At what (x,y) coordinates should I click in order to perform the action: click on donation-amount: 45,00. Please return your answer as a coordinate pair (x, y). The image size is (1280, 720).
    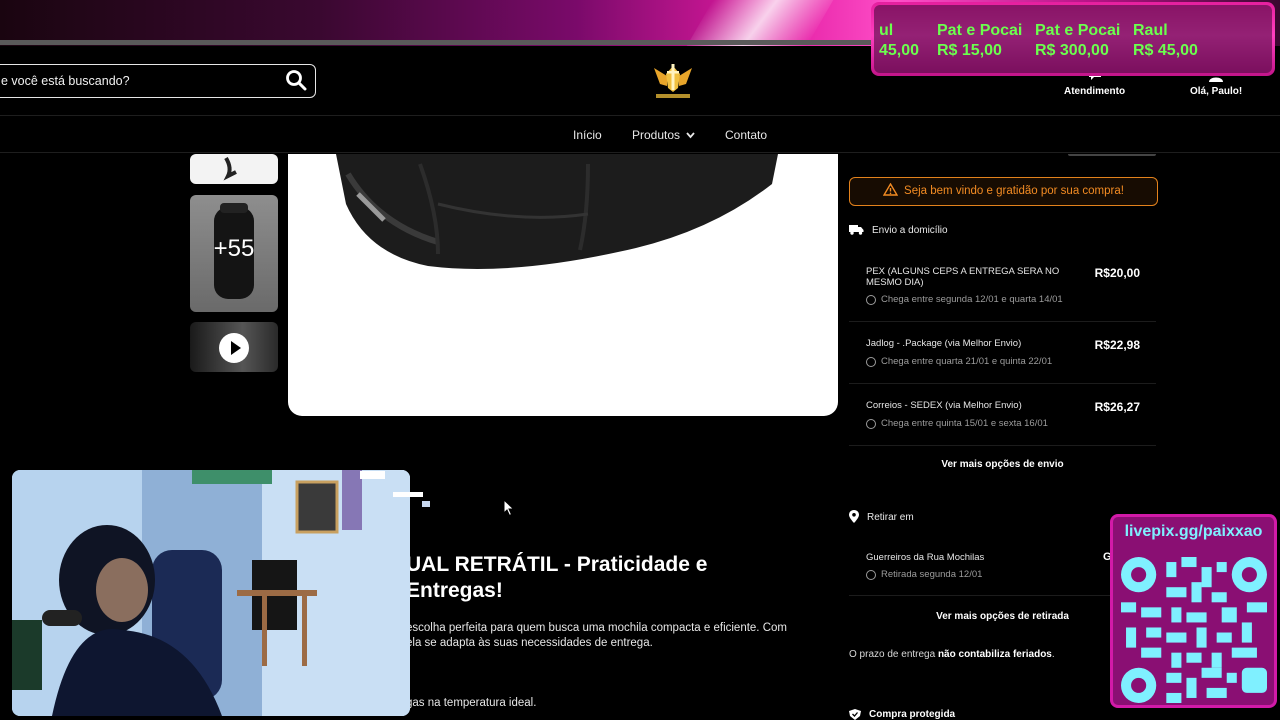
    Looking at the image, I should click on (899, 50).